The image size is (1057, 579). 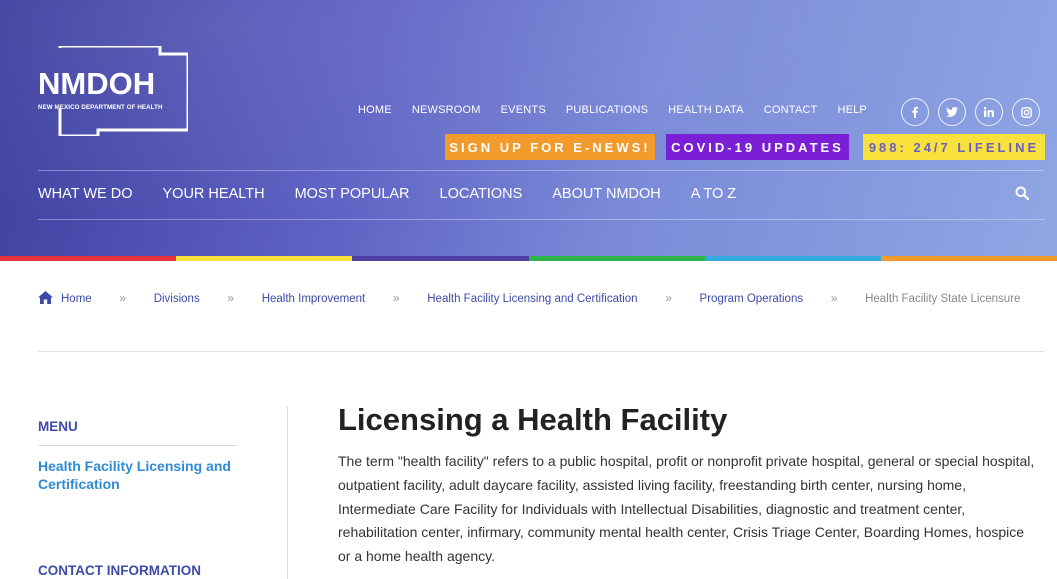 What do you see at coordinates (757, 147) in the screenshot?
I see `covid-updates-button: COVID-19 UPDATES` at bounding box center [757, 147].